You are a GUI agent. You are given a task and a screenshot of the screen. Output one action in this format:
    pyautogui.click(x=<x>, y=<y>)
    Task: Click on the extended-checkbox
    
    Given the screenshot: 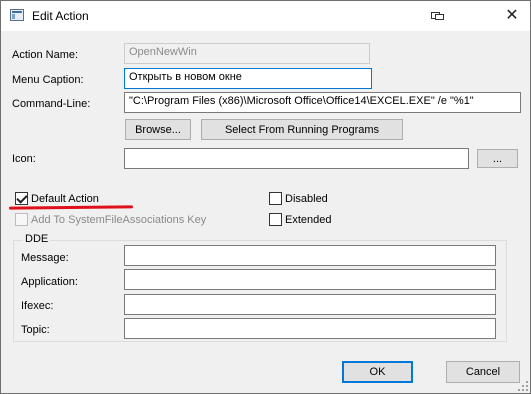 What is the action you would take?
    pyautogui.click(x=275, y=219)
    